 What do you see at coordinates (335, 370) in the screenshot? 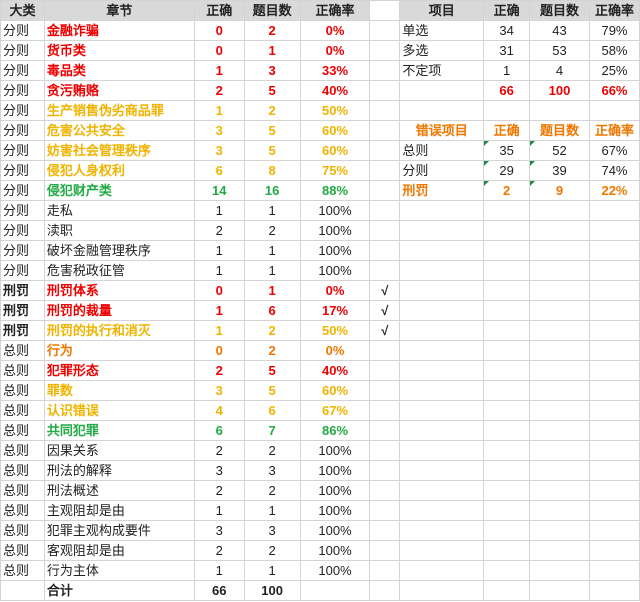
I see `cell-rate: 40%` at bounding box center [335, 370].